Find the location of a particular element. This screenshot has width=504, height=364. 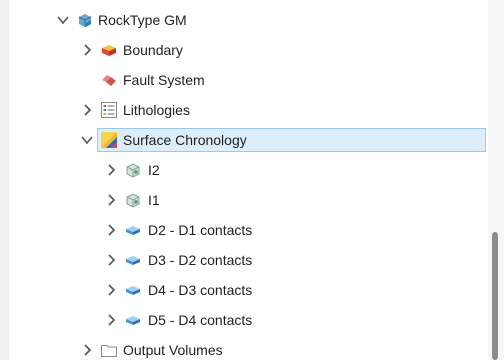

tree-item-i1: I1 is located at coordinates (243, 200).